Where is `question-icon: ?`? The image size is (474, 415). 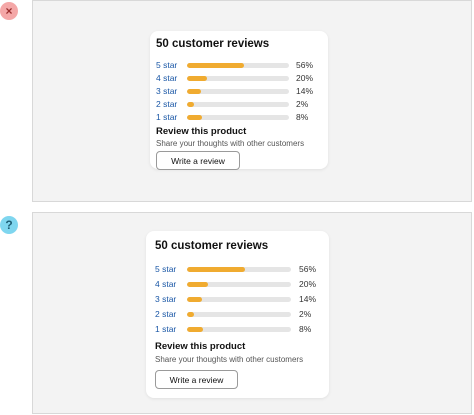 question-icon: ? is located at coordinates (9, 225).